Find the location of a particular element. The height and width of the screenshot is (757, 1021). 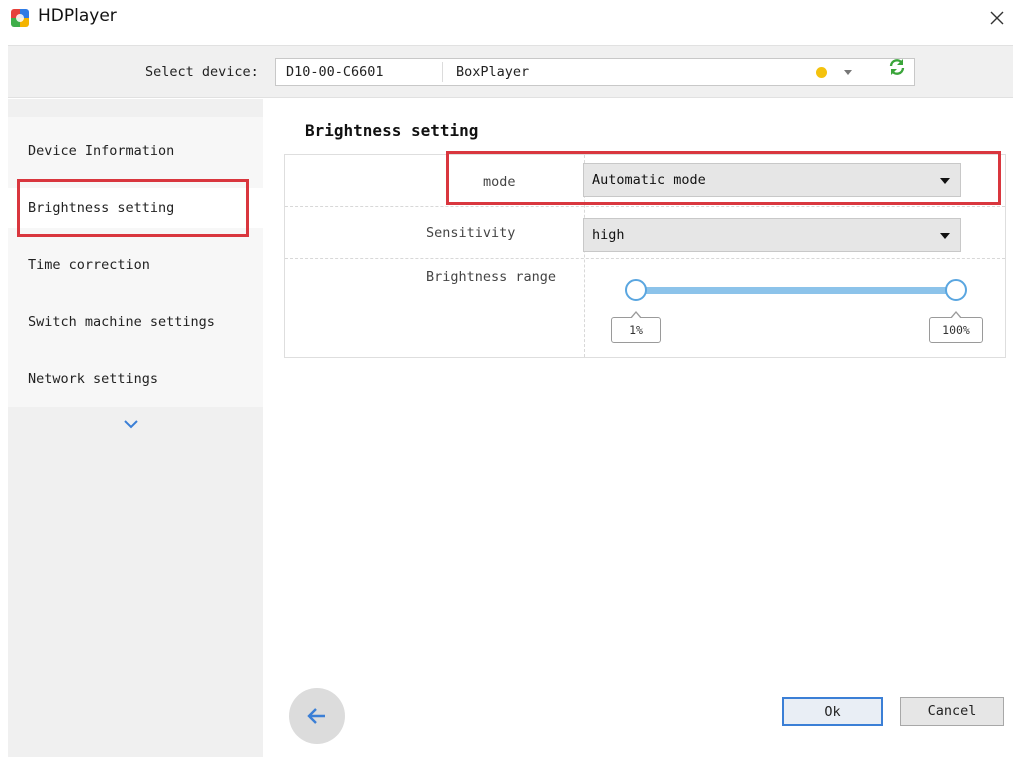

brightness-range-label: Brightness range is located at coordinates (491, 277).